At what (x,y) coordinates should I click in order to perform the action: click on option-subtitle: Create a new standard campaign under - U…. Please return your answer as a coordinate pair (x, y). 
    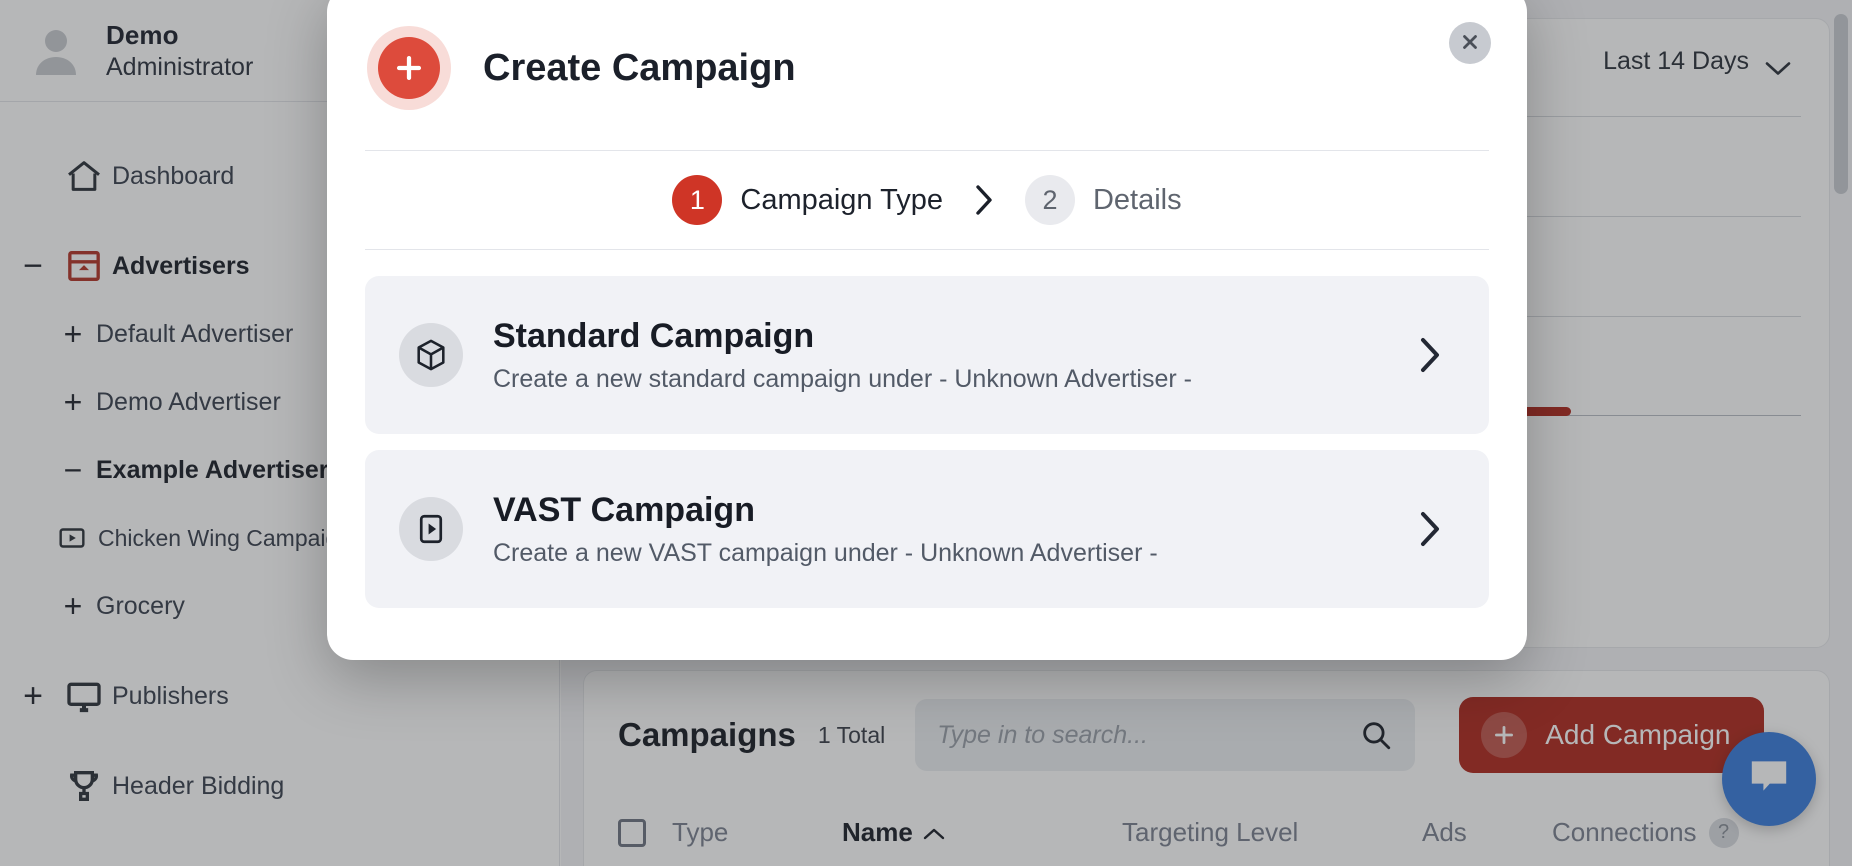
    Looking at the image, I should click on (842, 378).